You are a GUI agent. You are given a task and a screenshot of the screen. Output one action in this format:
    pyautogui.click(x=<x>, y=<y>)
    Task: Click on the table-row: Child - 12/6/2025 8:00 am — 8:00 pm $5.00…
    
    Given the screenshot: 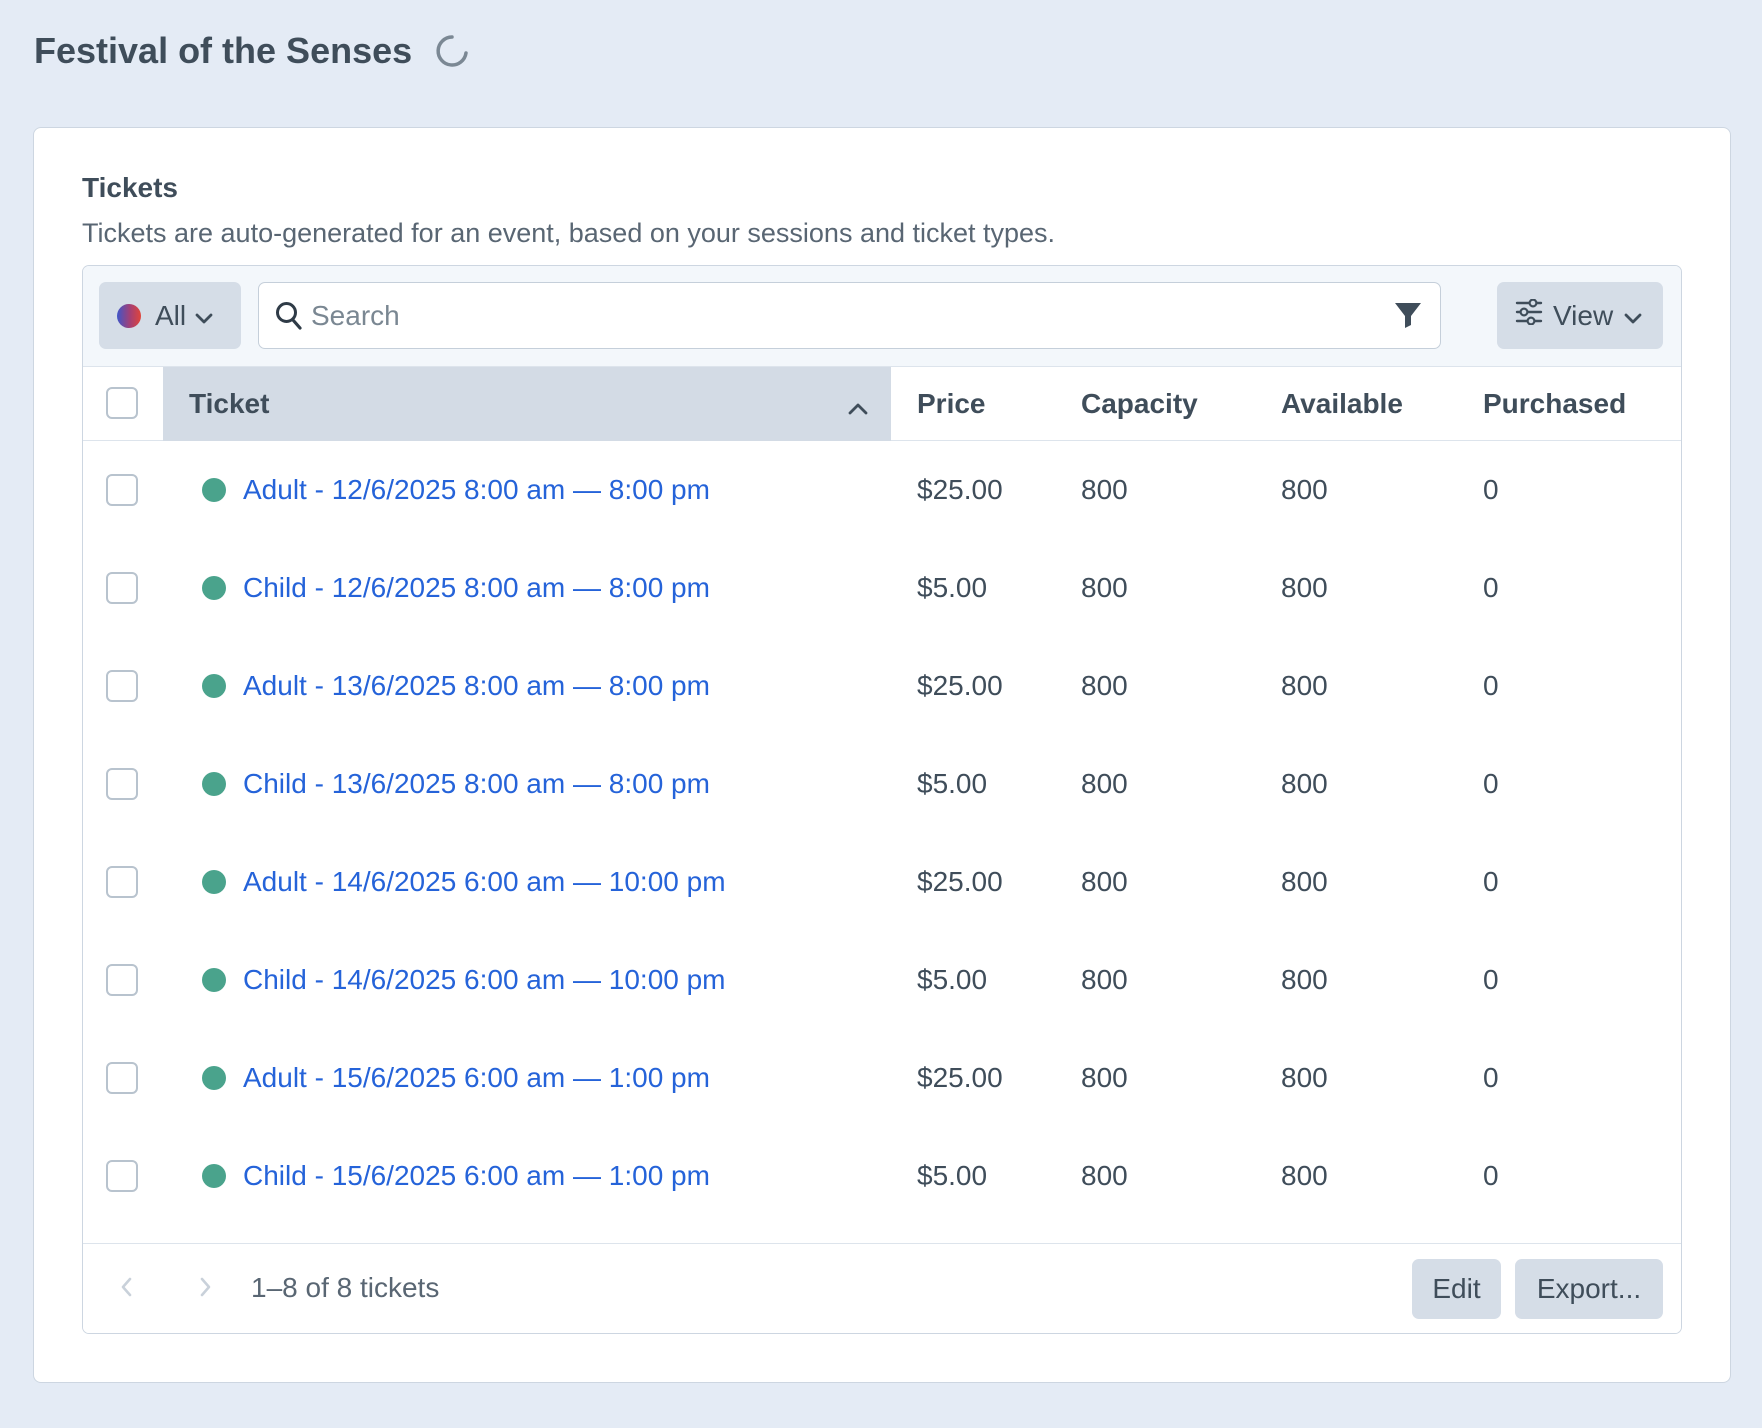 What is the action you would take?
    pyautogui.click(x=882, y=588)
    